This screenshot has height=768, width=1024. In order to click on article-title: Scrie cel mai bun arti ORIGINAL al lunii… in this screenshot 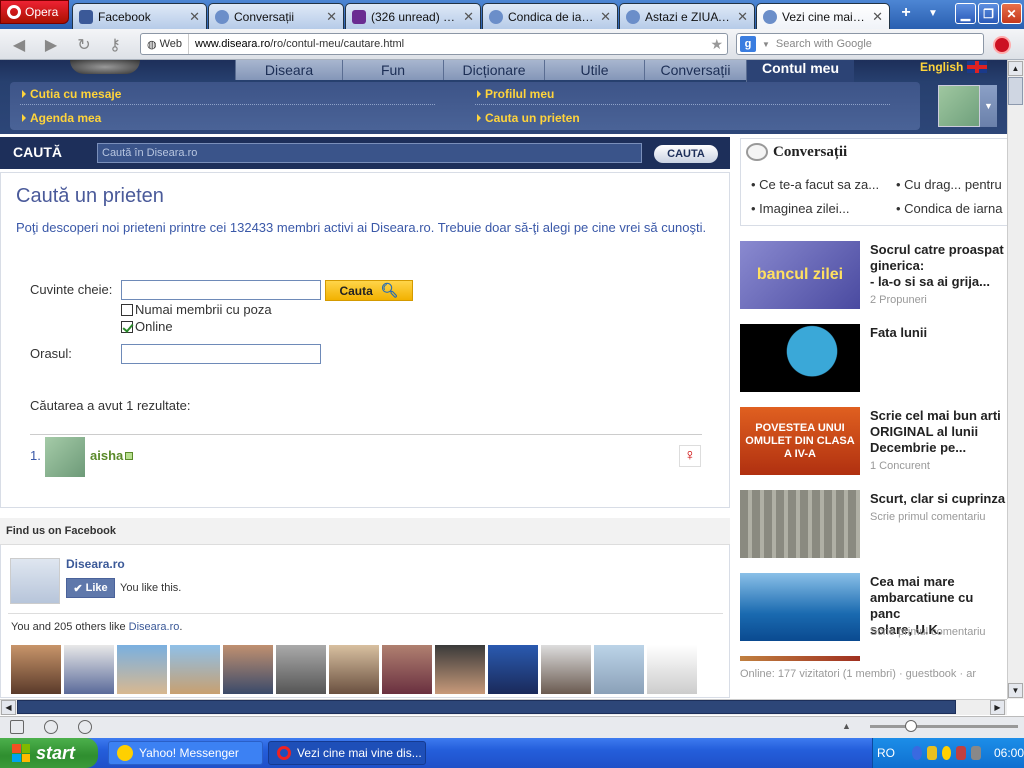, I will do `click(938, 432)`.